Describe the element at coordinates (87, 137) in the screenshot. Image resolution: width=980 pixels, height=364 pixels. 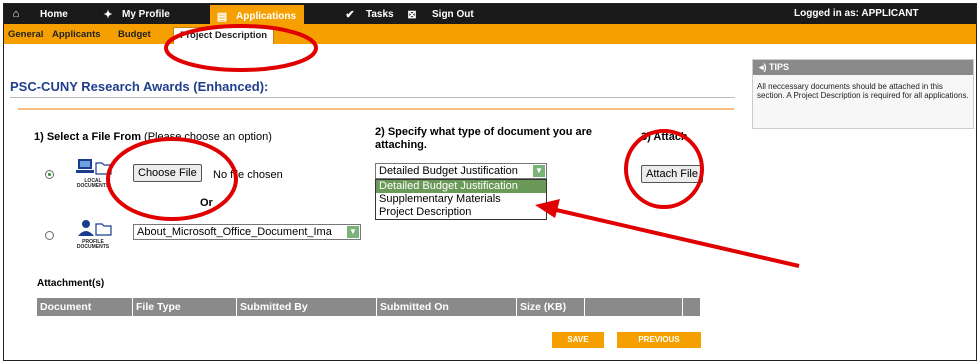
I see `step1-title: 1) Select a File From` at that location.